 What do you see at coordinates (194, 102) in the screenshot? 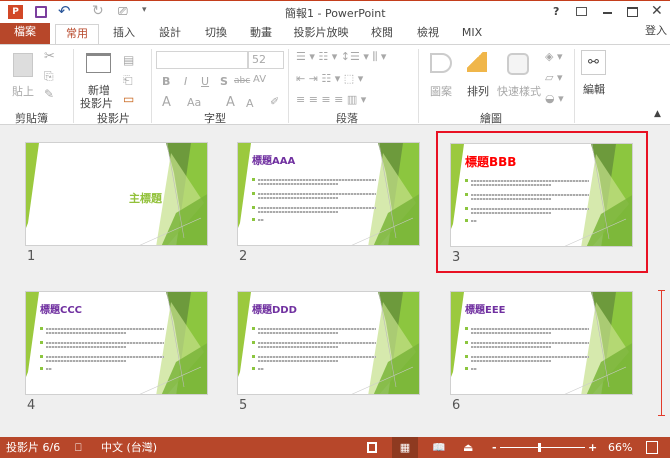
I see `change-case-button: Aa` at bounding box center [194, 102].